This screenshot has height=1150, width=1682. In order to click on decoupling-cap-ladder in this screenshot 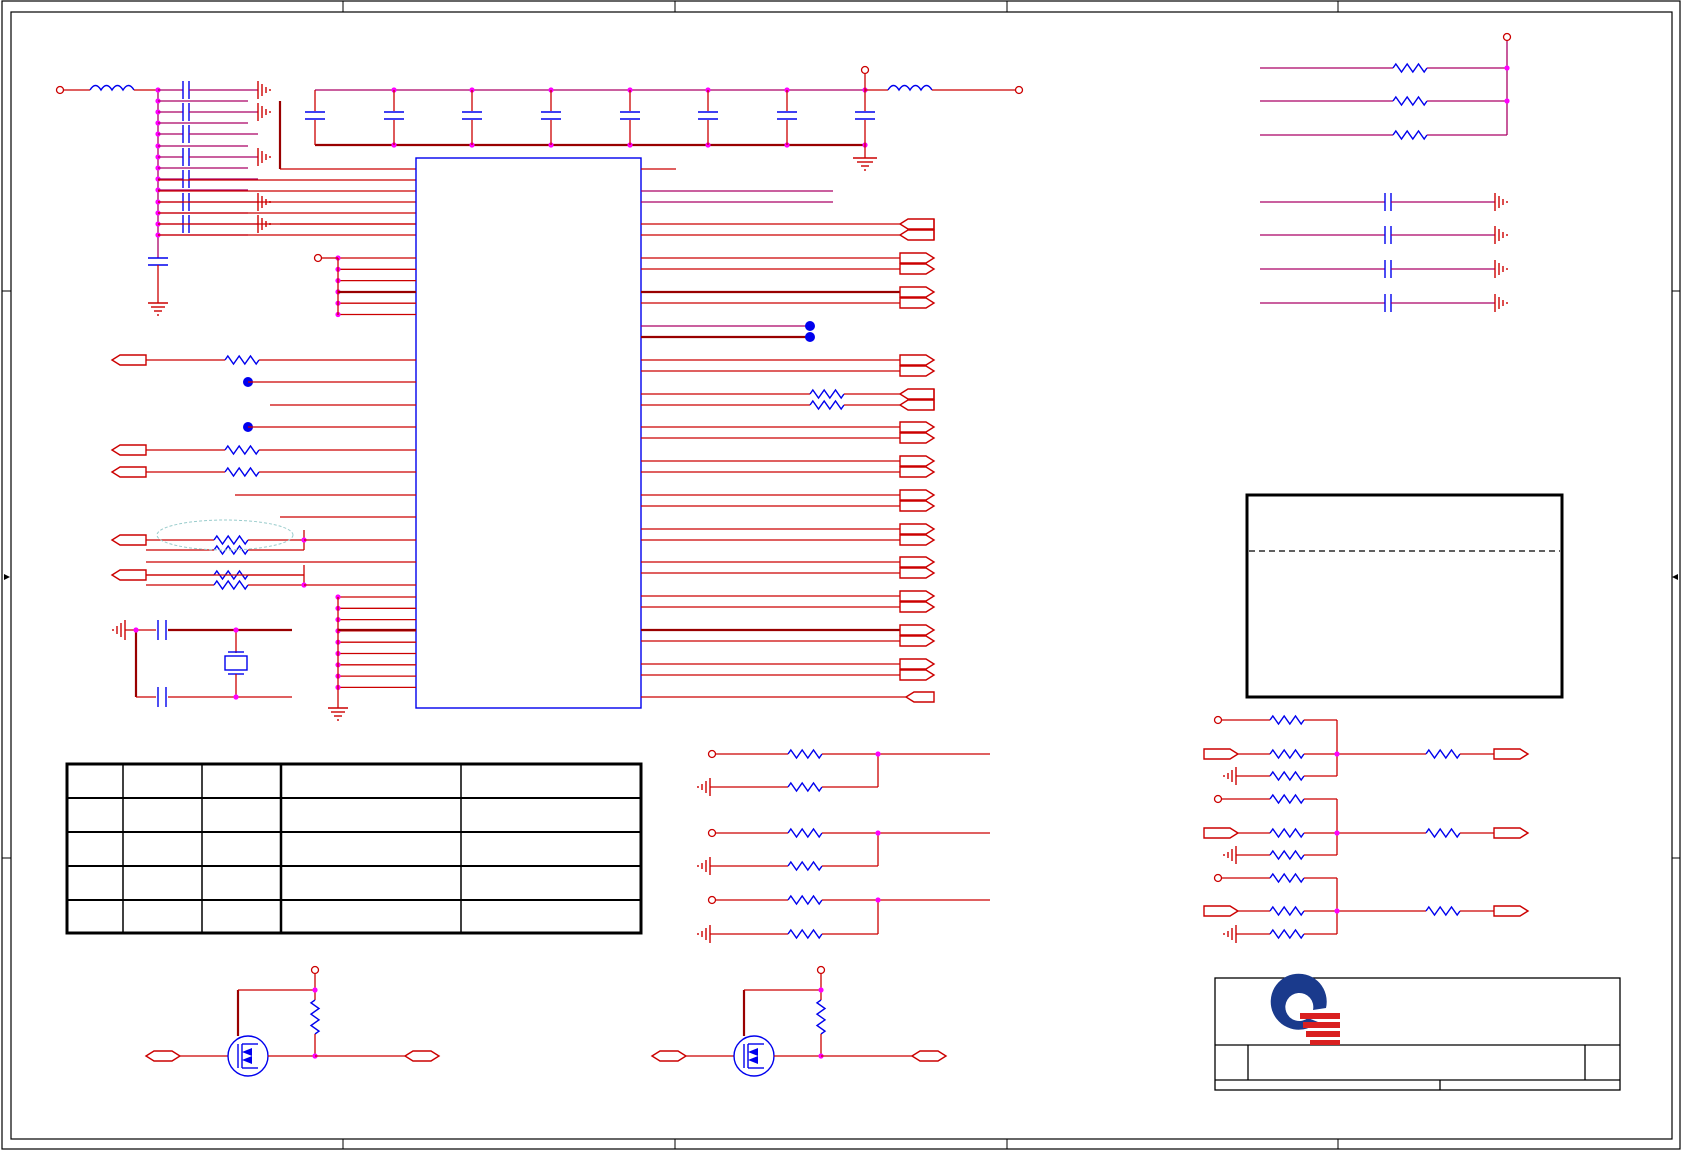, I will do `click(285, 159)`.